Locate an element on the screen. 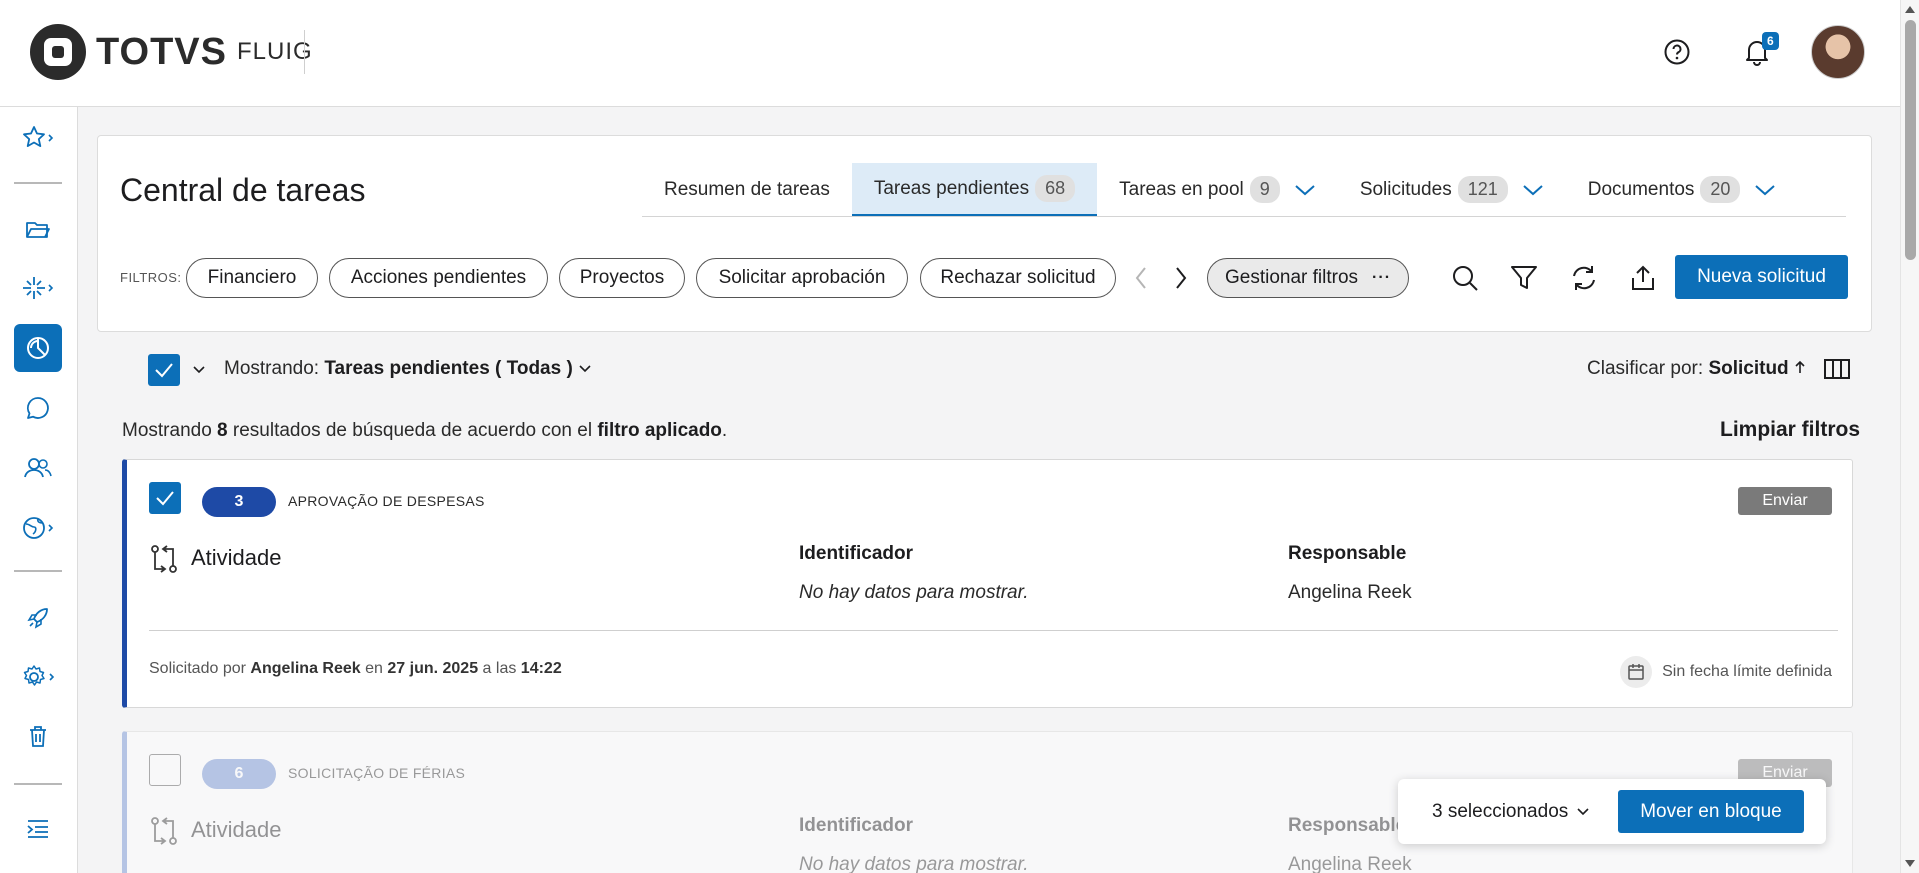  sidebar is located at coordinates (39, 490).